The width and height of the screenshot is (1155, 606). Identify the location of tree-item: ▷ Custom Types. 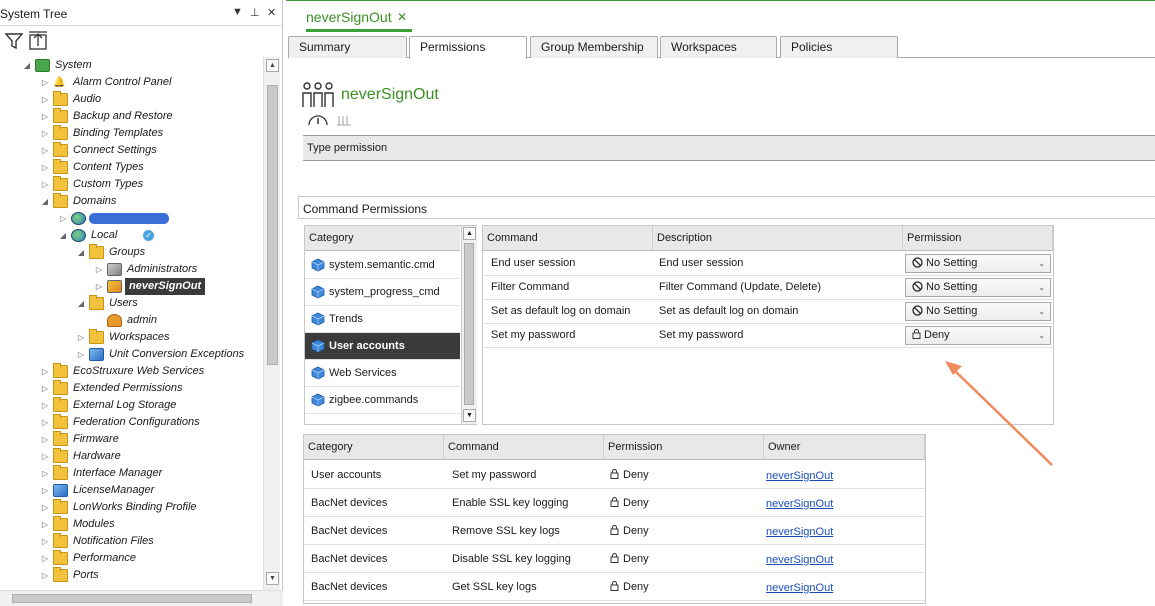
(131, 184).